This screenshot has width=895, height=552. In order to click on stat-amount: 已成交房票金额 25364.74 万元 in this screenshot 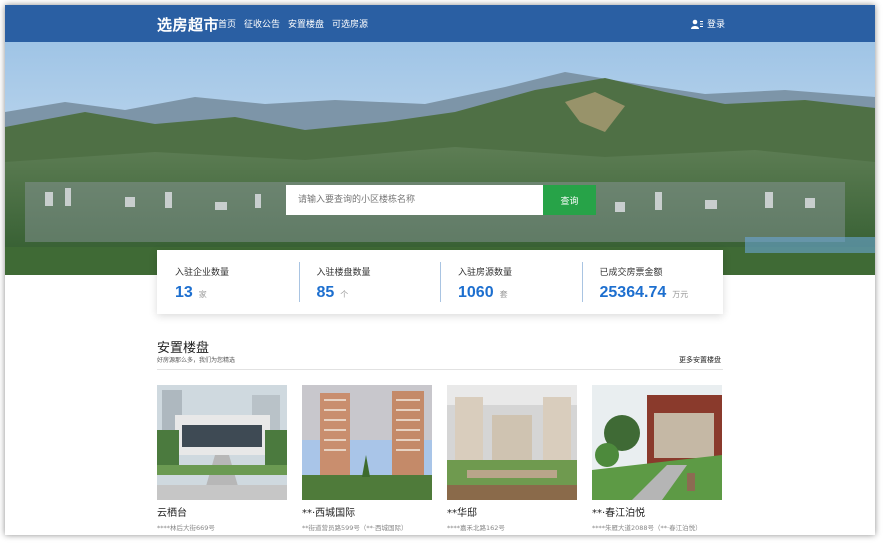, I will do `click(652, 282)`.